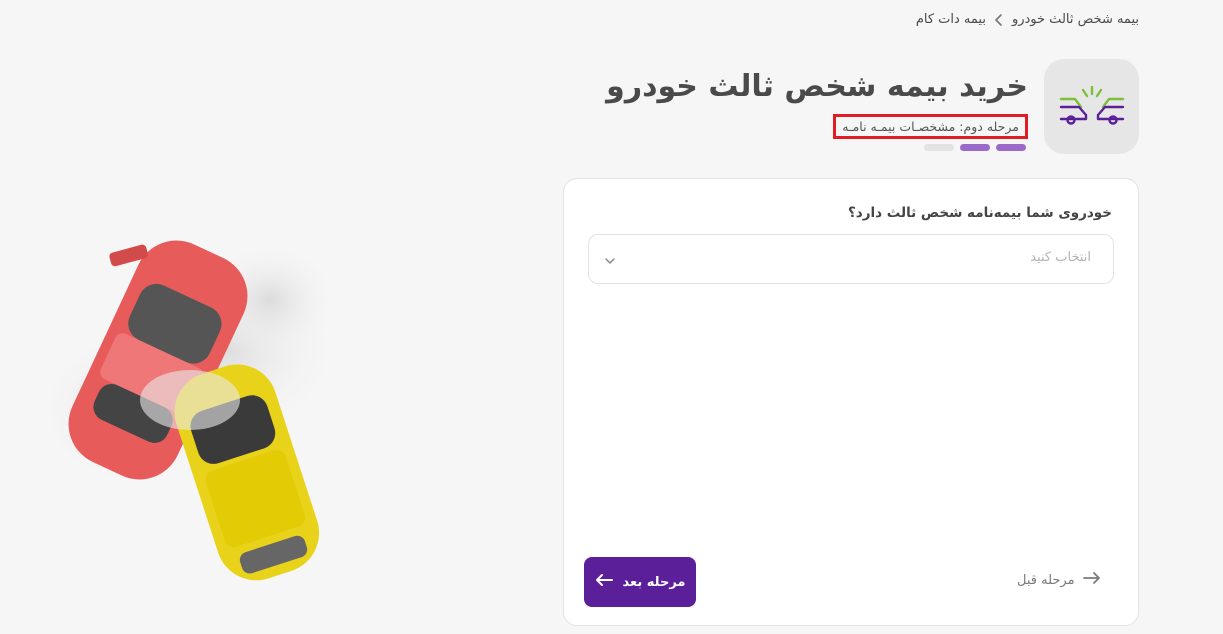 This screenshot has width=1223, height=634. What do you see at coordinates (610, 260) in the screenshot?
I see `chevron-down-icon` at bounding box center [610, 260].